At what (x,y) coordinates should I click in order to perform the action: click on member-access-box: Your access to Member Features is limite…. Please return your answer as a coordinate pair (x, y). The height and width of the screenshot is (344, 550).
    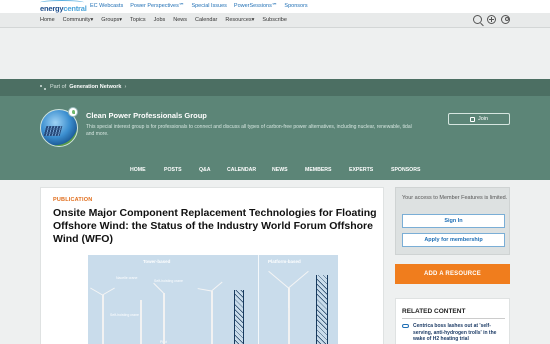
    Looking at the image, I should click on (452, 221).